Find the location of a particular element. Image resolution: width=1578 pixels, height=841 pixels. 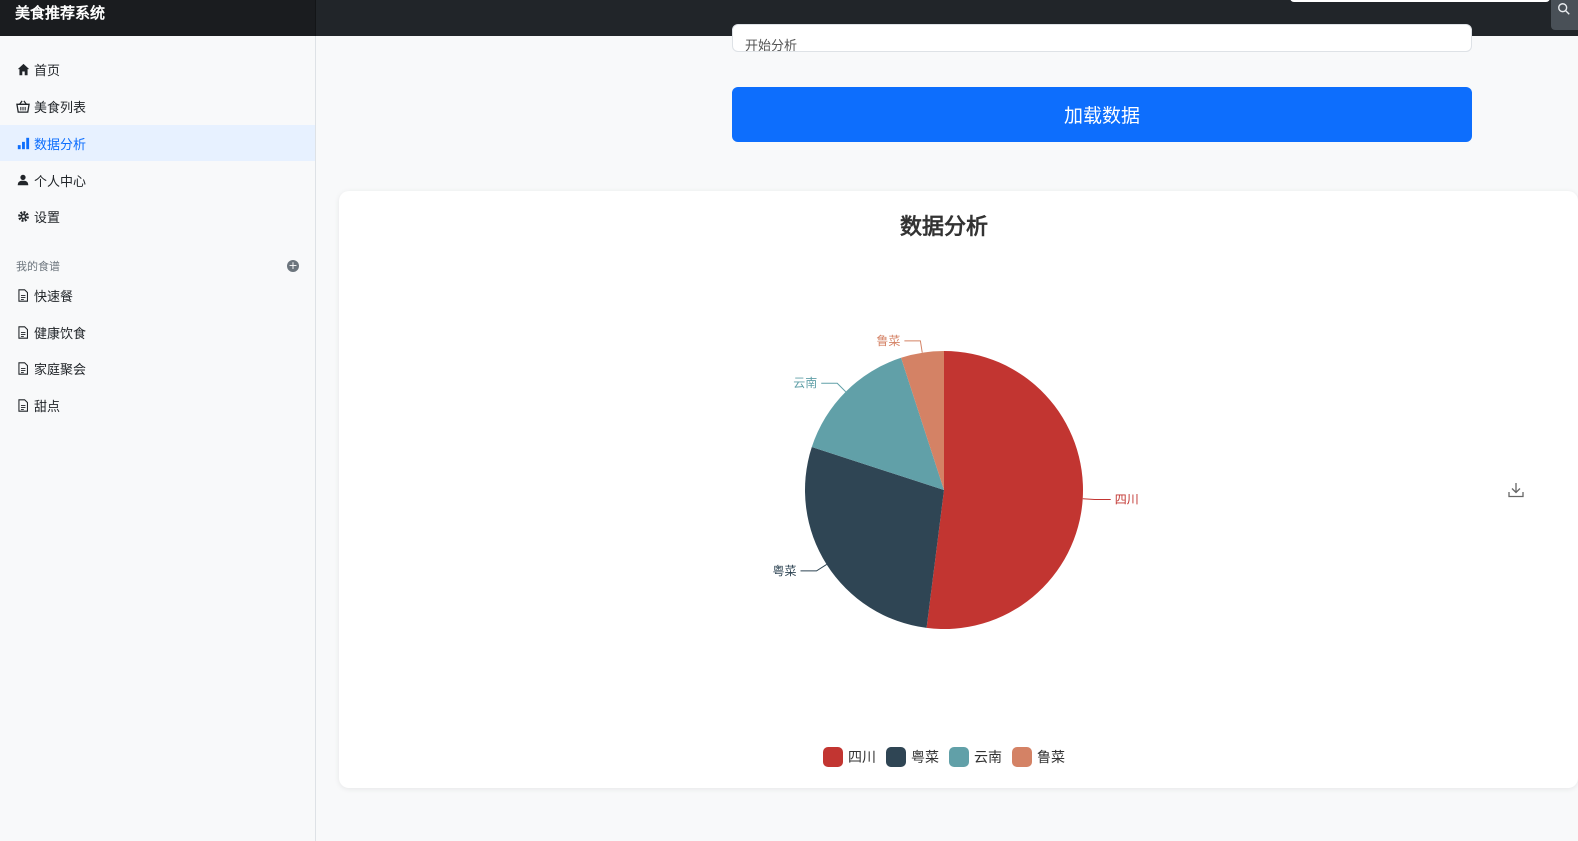

analysis-field: 开始分析 is located at coordinates (1102, 38).